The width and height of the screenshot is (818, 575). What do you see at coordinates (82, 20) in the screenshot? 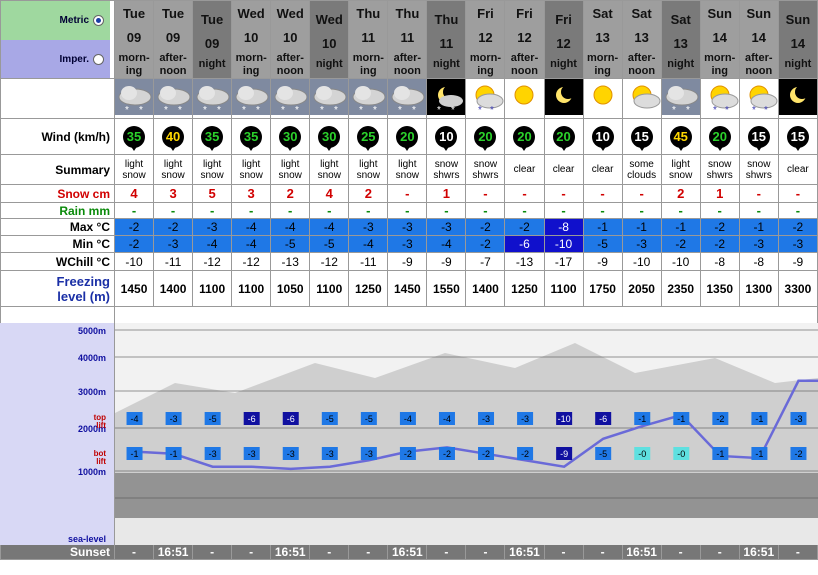
I see `metric-option: Metric` at bounding box center [82, 20].